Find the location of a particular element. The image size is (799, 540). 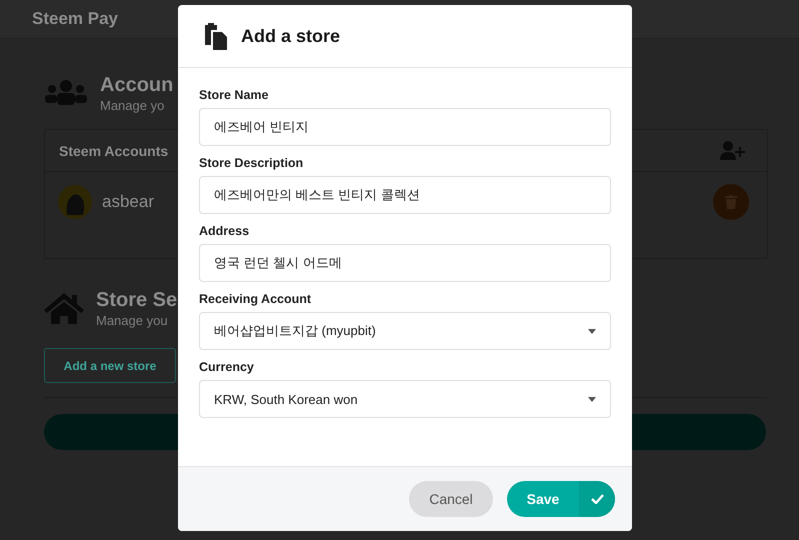

column-header: Steem Accounts is located at coordinates (113, 150).